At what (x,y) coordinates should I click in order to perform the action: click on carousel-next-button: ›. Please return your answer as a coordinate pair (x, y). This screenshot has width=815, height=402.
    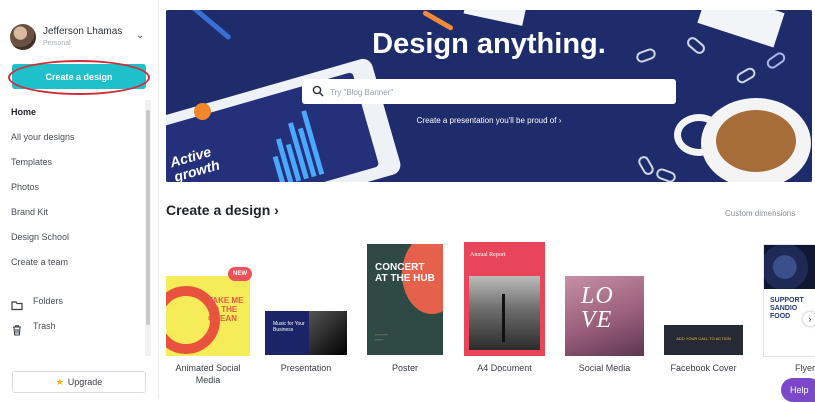
    Looking at the image, I should click on (809, 319).